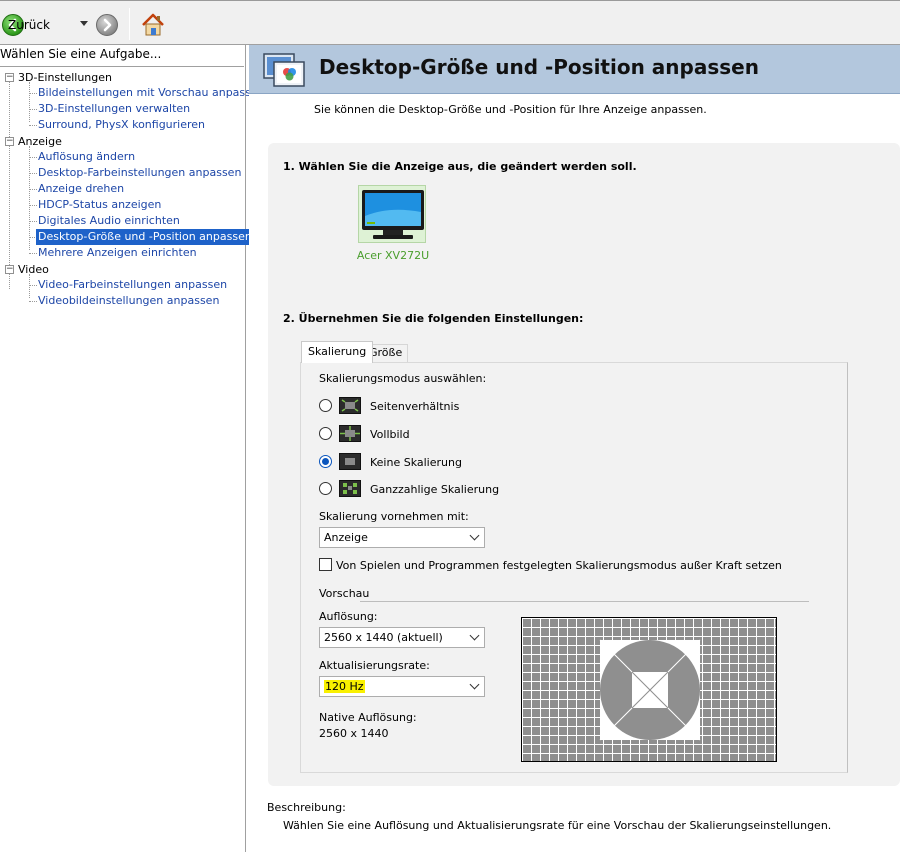  Describe the element at coordinates (414, 406) in the screenshot. I see `option-seitenverhaeltnis: Seitenverhältnis` at that location.